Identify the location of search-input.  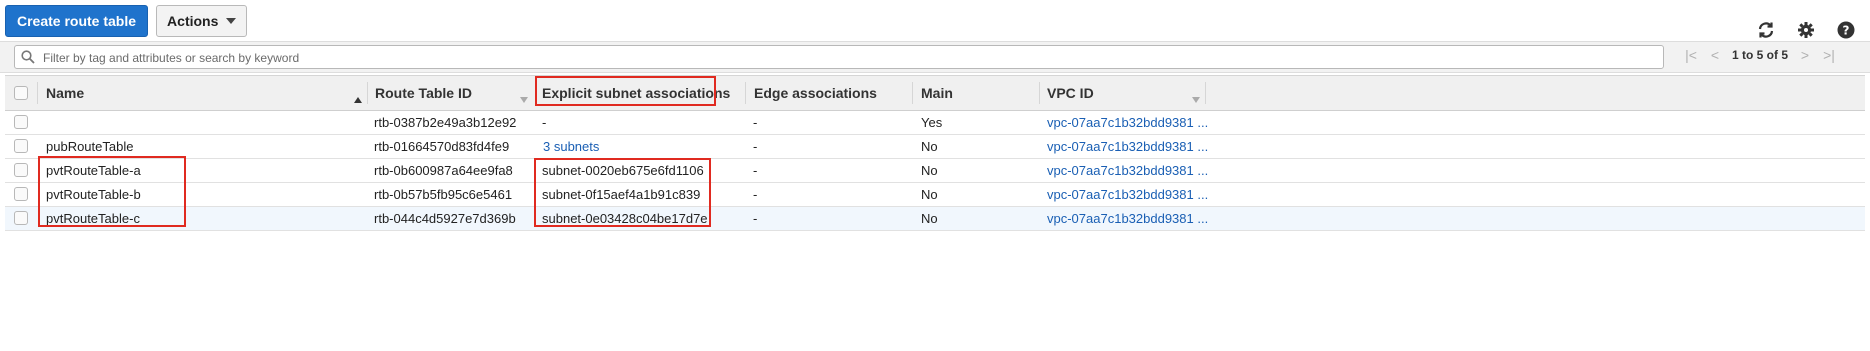
(843, 58).